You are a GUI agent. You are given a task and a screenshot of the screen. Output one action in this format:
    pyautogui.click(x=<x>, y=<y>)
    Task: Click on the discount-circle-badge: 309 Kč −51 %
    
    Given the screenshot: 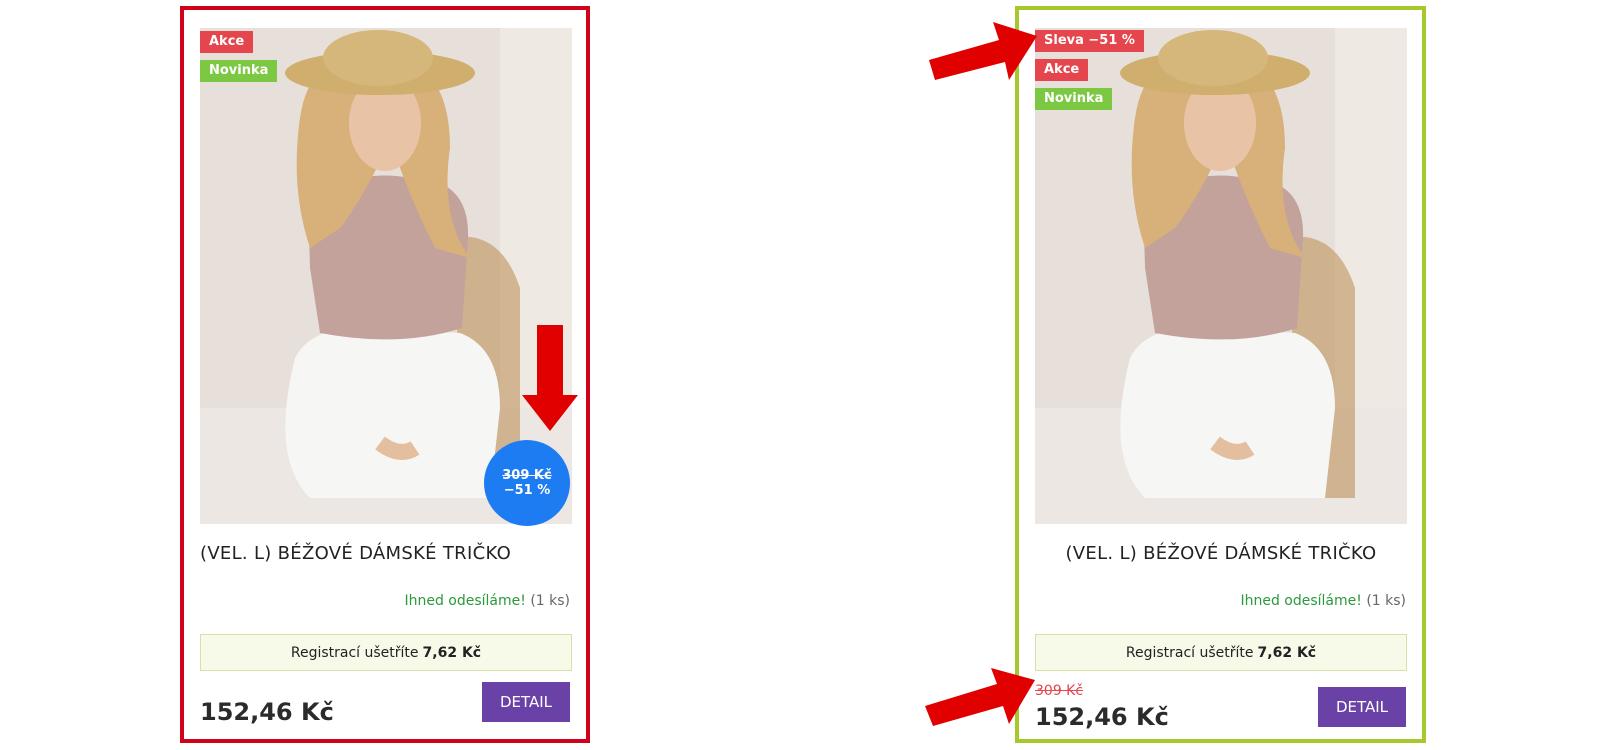 What is the action you would take?
    pyautogui.click(x=527, y=483)
    